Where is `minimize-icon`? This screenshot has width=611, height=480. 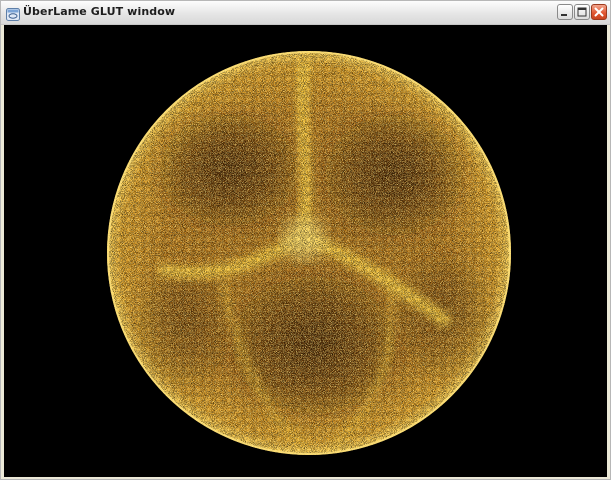
minimize-icon is located at coordinates (564, 15).